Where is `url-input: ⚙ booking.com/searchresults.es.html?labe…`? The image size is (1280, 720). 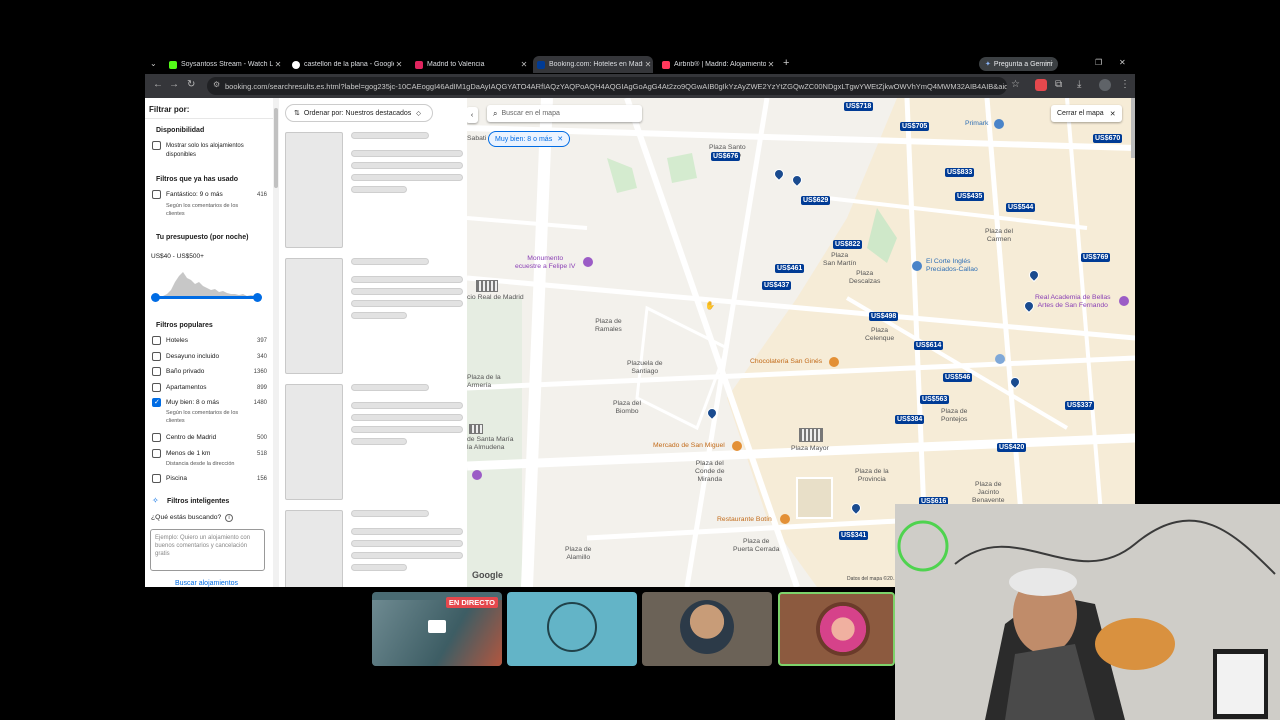
url-input: ⚙ booking.com/searchresults.es.html?labe… is located at coordinates (607, 86).